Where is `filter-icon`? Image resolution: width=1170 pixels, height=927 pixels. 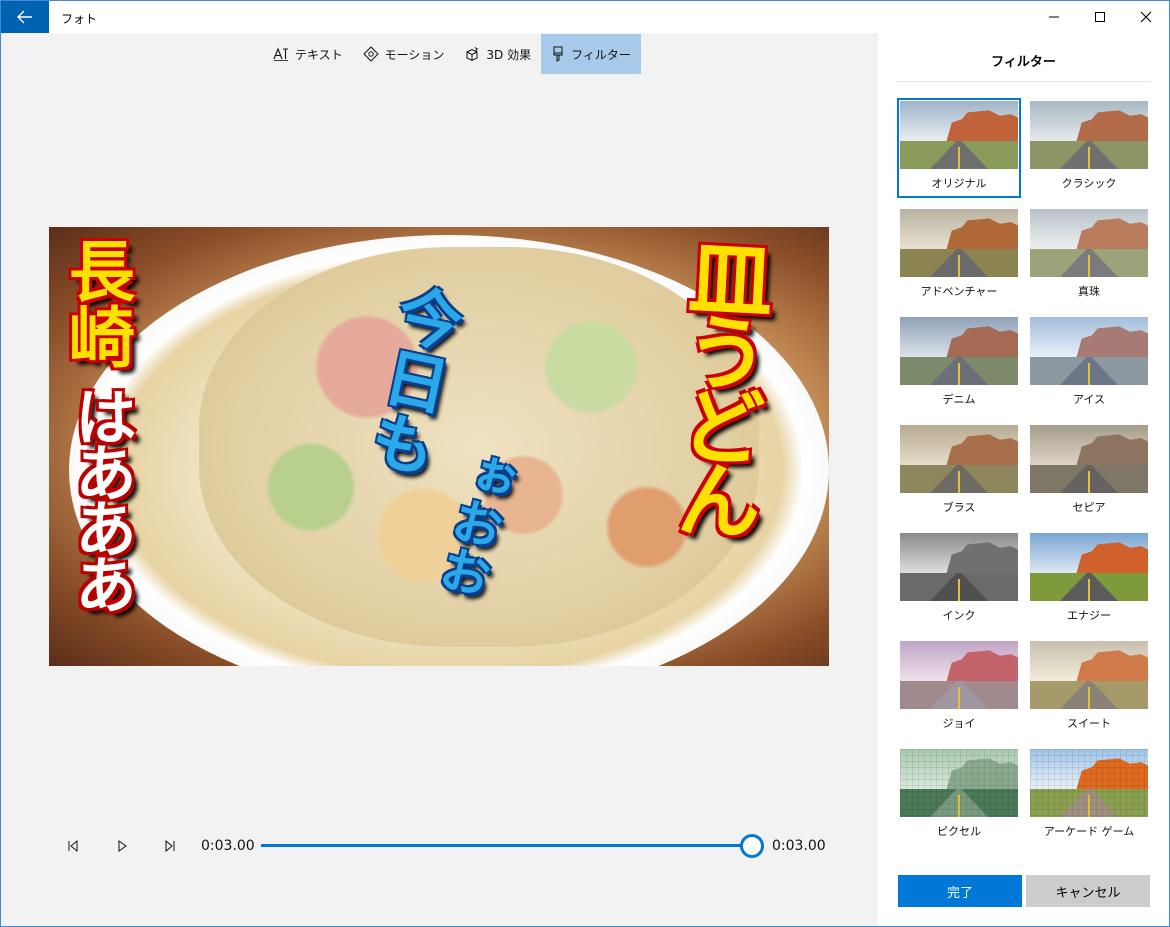
filter-icon is located at coordinates (558, 54).